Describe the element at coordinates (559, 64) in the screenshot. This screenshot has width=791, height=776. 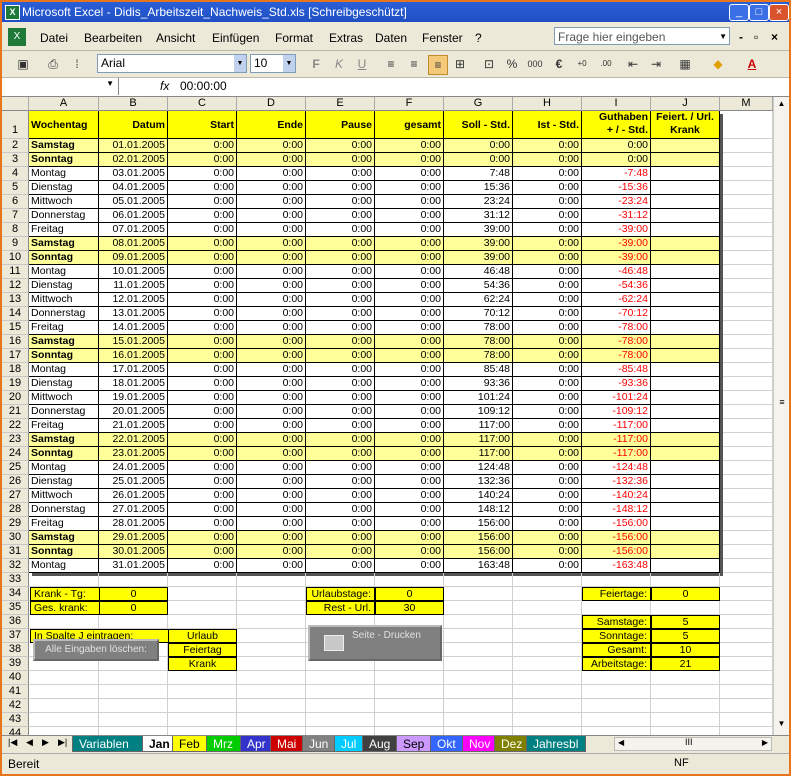
I see `euro-icon: €` at that location.